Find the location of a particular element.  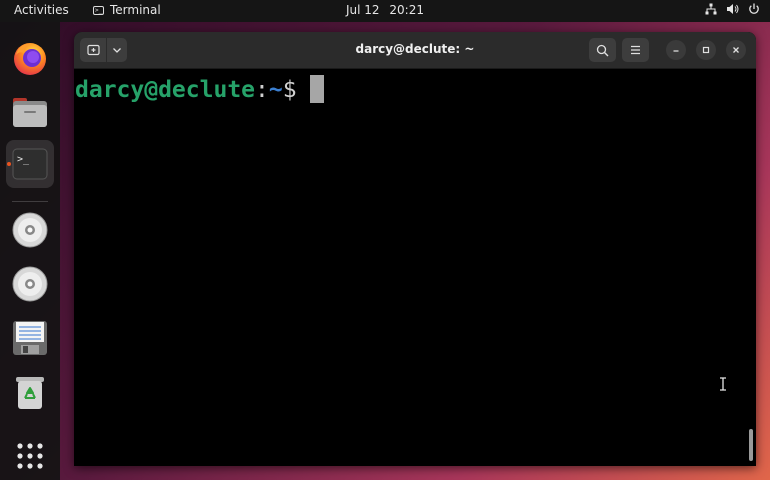

minimize-button is located at coordinates (676, 50).